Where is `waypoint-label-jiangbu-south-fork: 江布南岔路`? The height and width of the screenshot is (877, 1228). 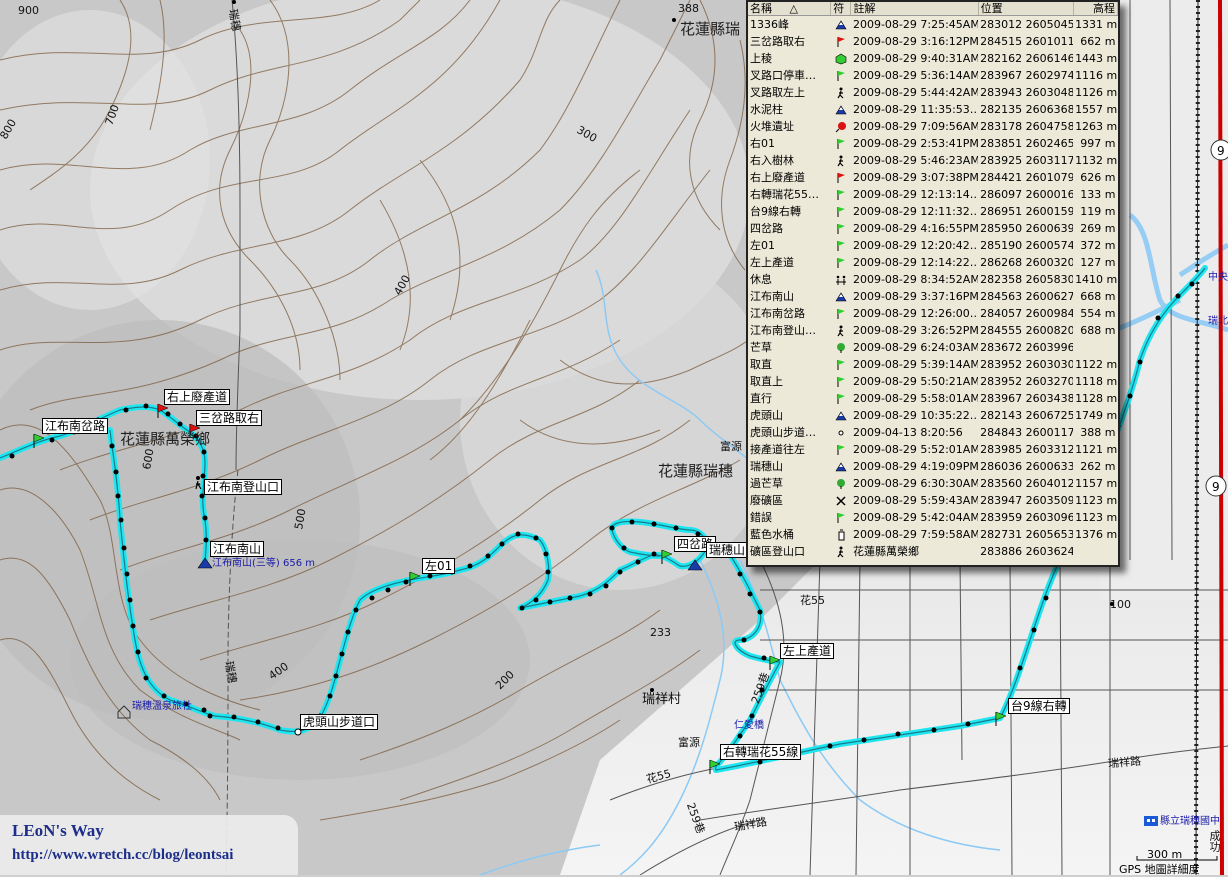 waypoint-label-jiangbu-south-fork: 江布南岔路 is located at coordinates (75, 426).